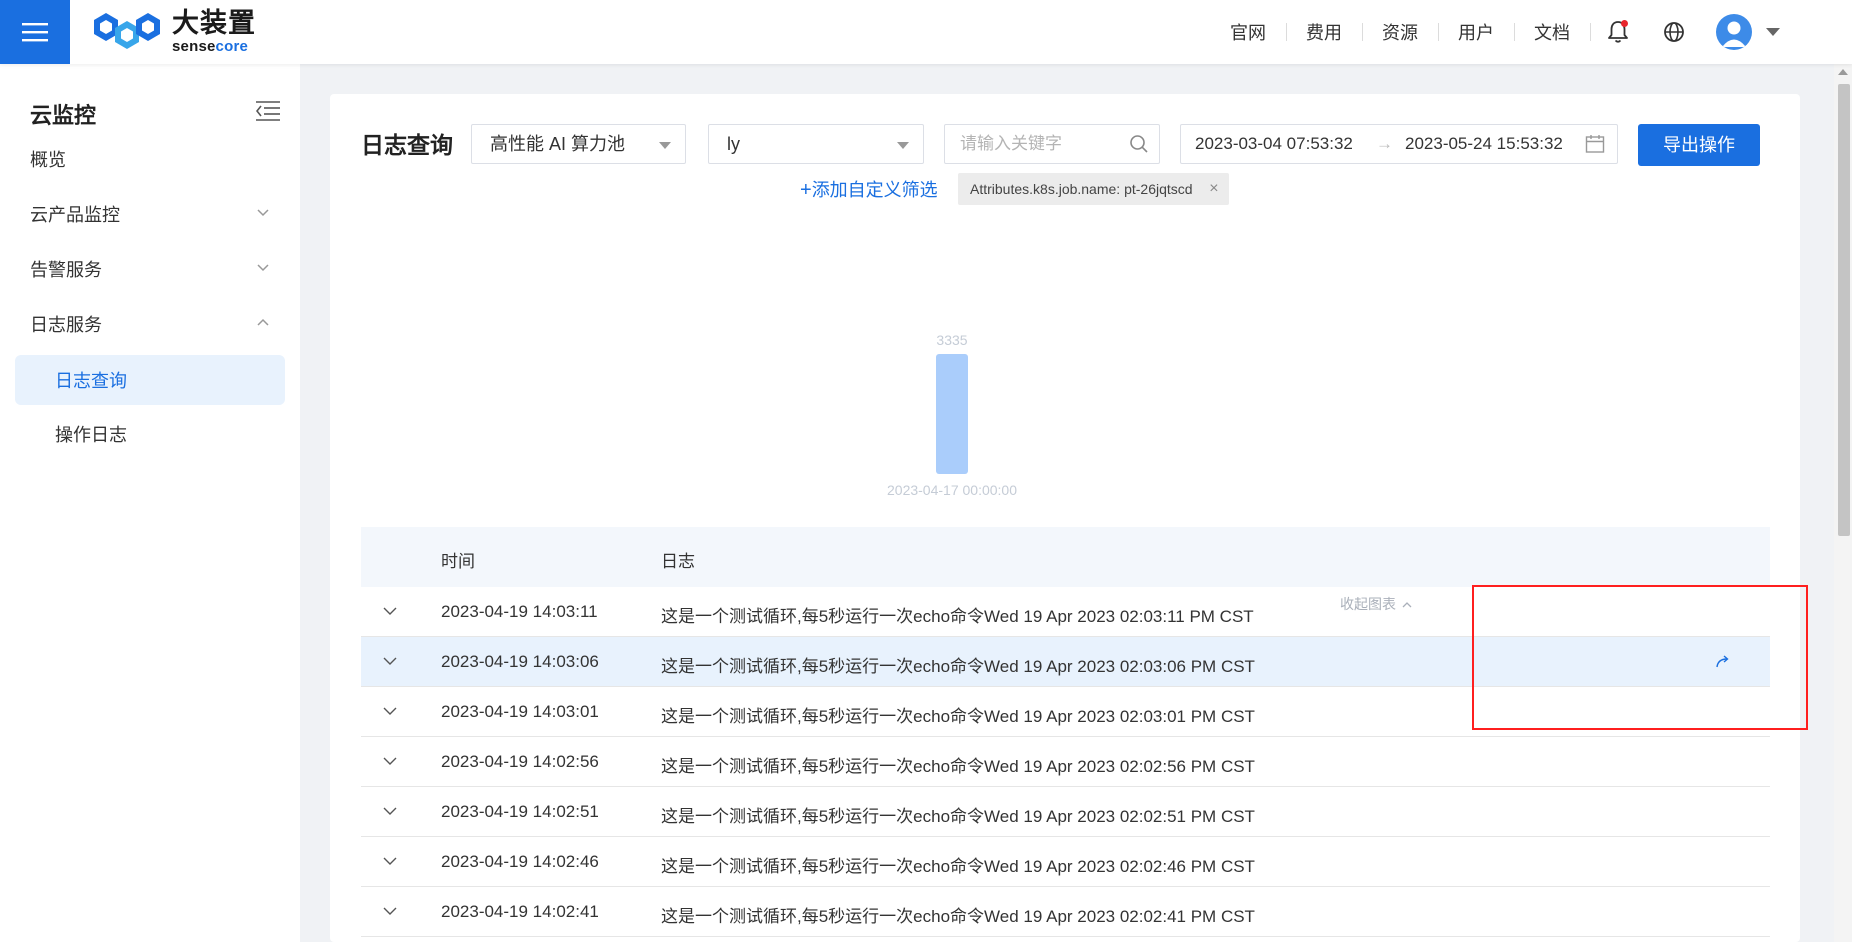  I want to click on language-button, so click(1674, 32).